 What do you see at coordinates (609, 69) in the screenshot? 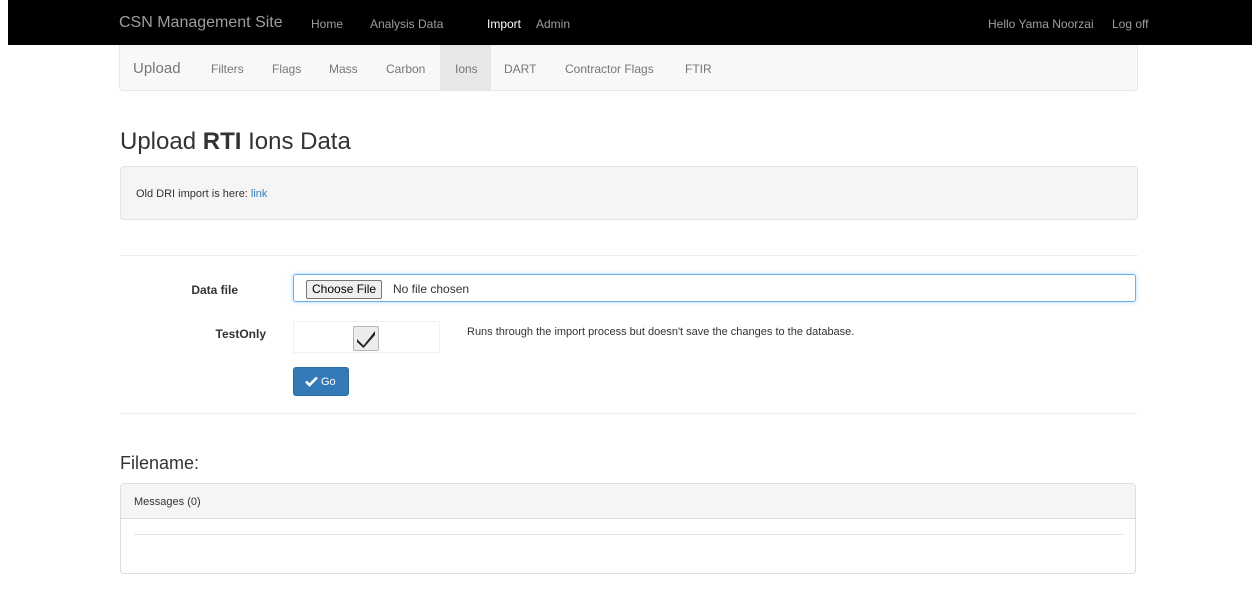
I see `subnav-contractor-flags: Contractor Flags` at bounding box center [609, 69].